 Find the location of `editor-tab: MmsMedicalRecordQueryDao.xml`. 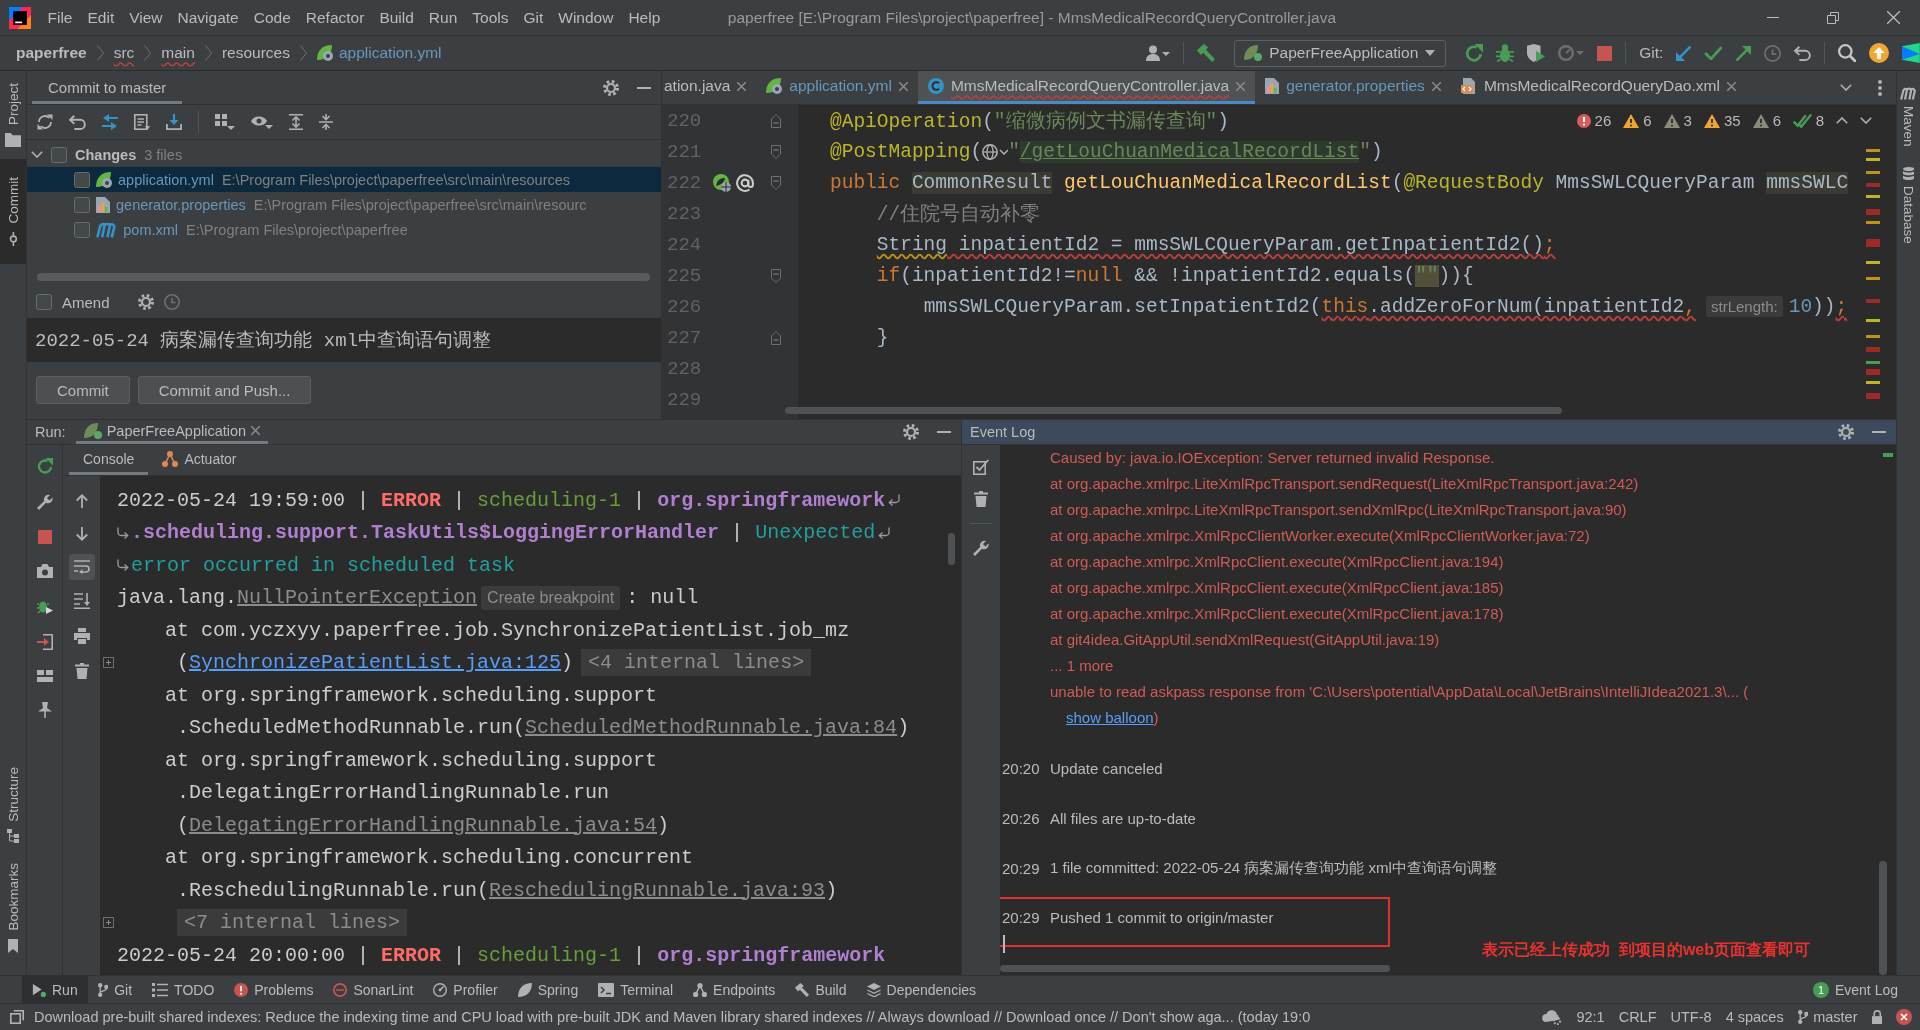

editor-tab: MmsMedicalRecordQueryDao.xml is located at coordinates (1598, 87).